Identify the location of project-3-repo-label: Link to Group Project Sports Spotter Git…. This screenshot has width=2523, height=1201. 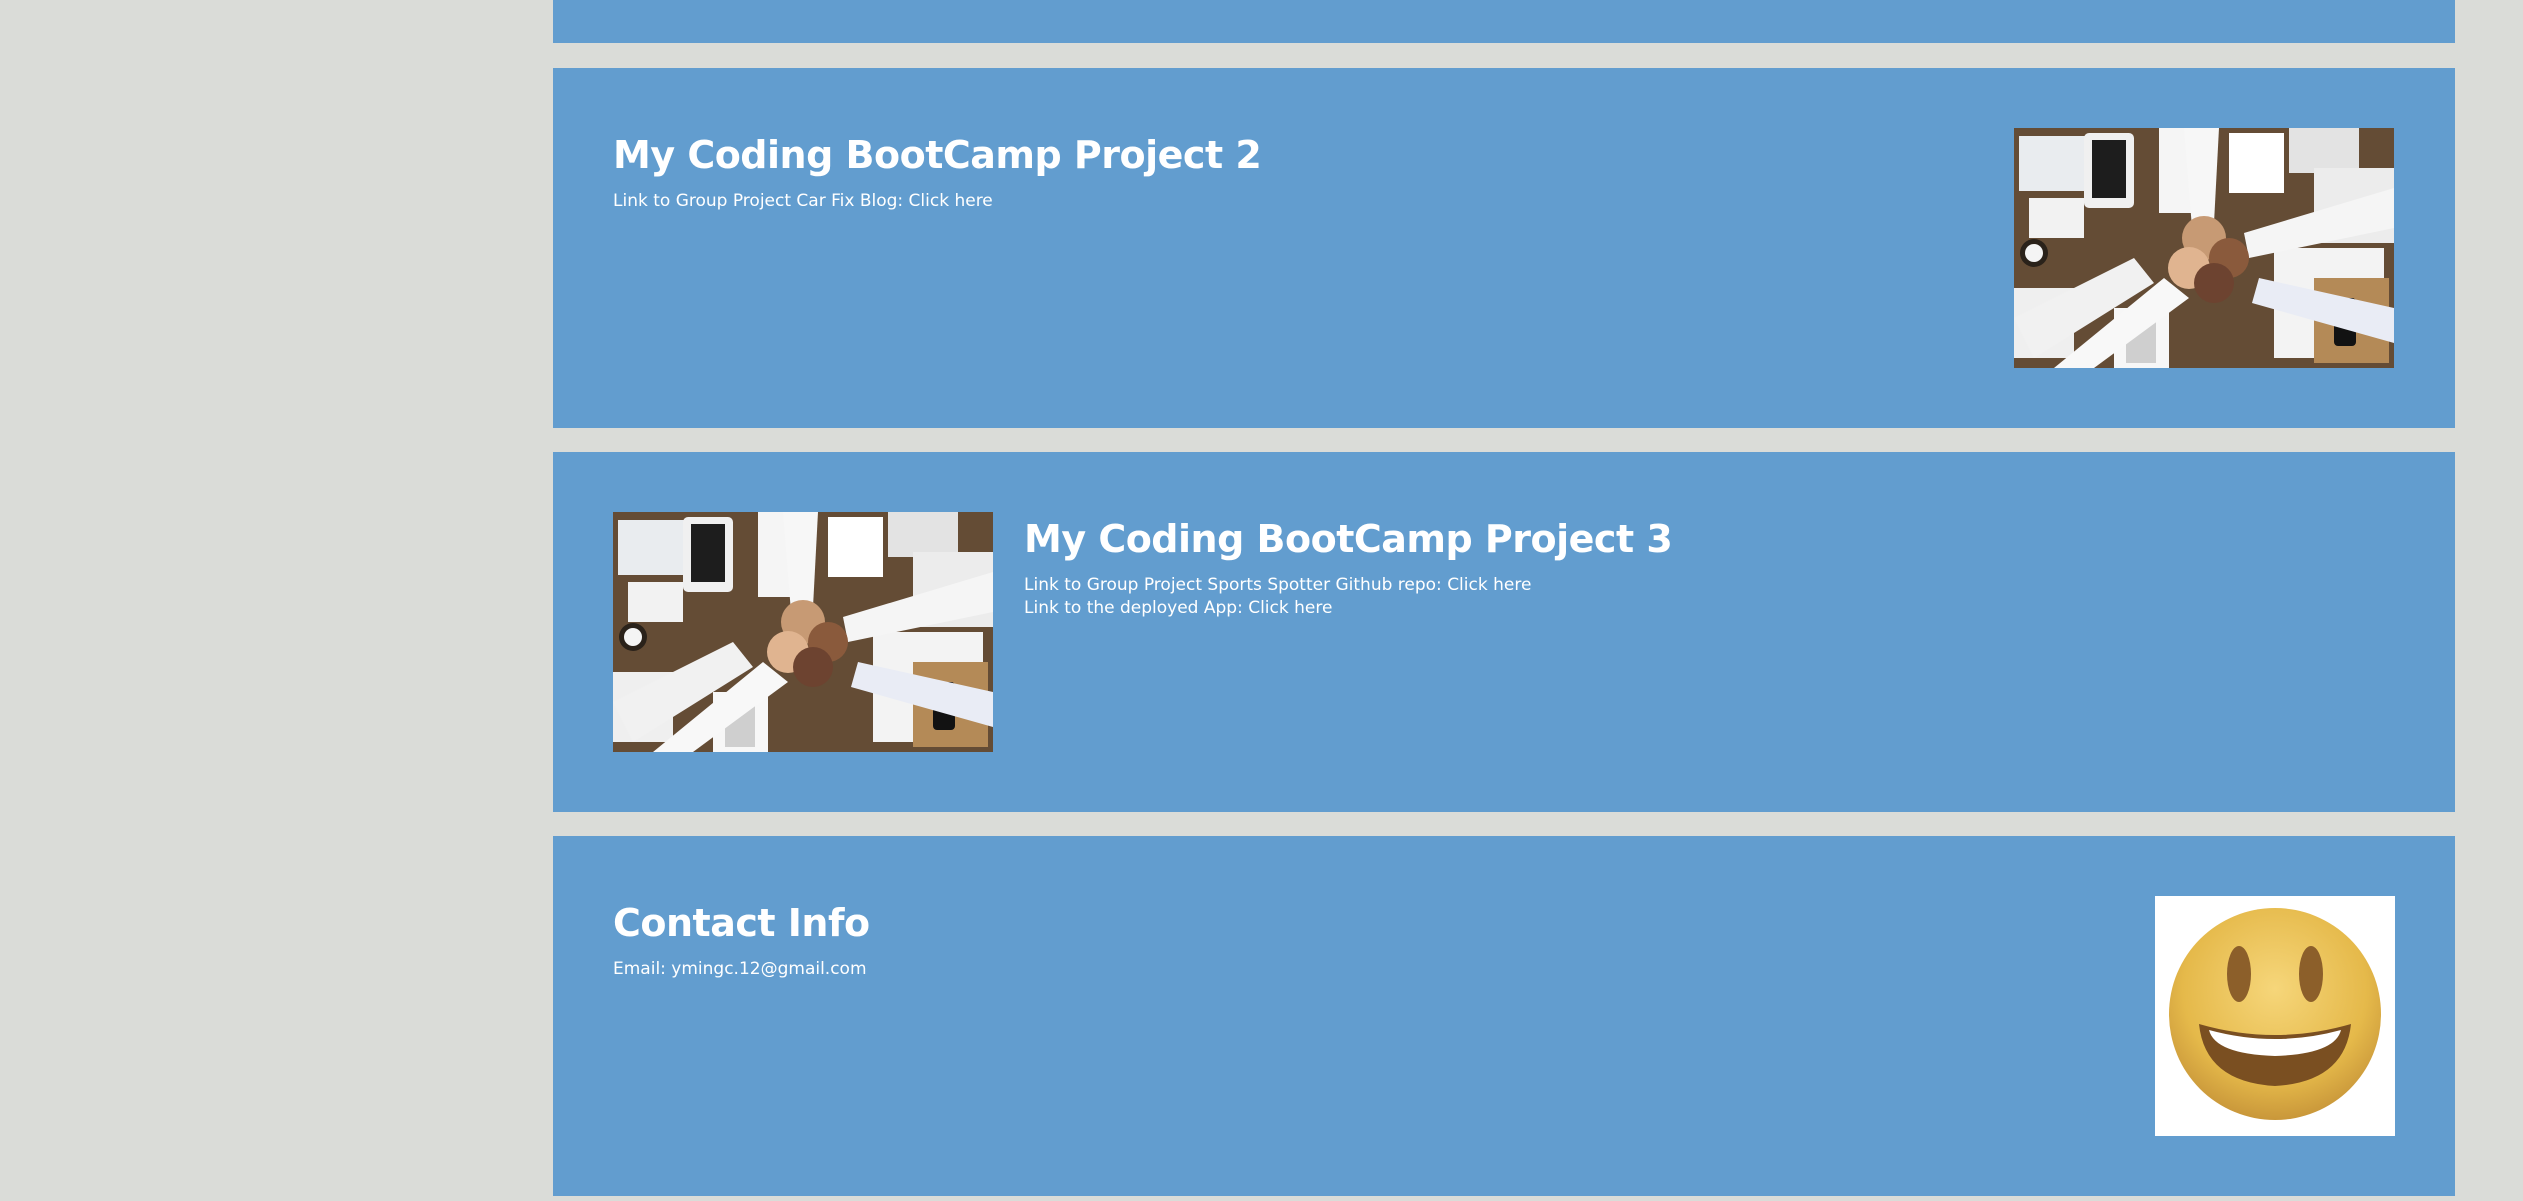
(1236, 585).